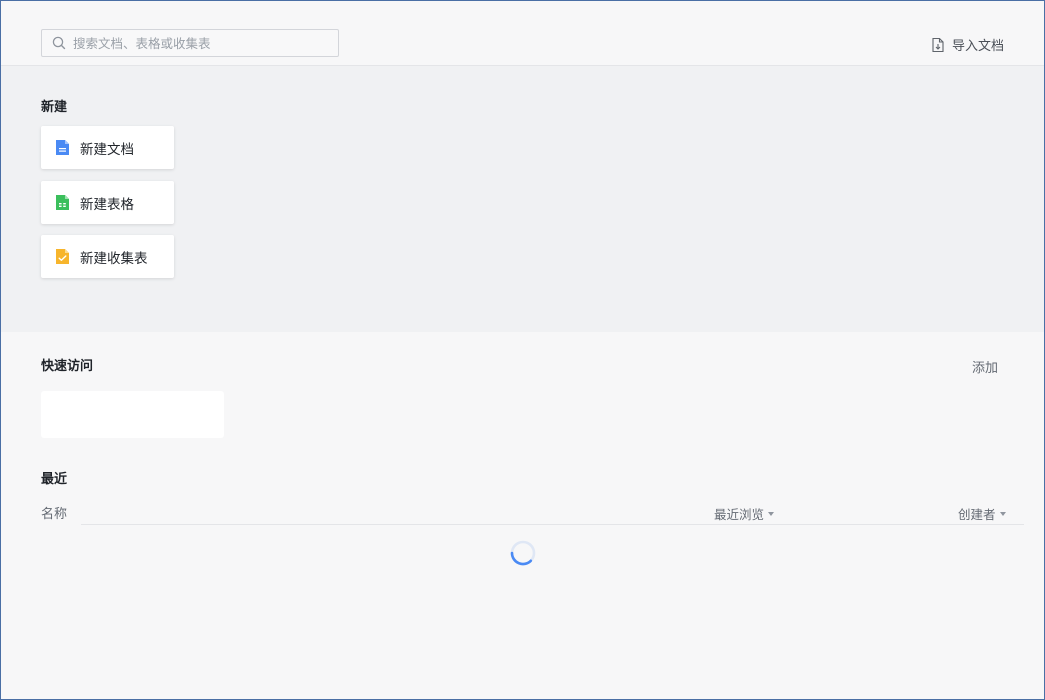 This screenshot has width=1045, height=700. What do you see at coordinates (522, 33) in the screenshot?
I see `top-bar: 导入文档` at bounding box center [522, 33].